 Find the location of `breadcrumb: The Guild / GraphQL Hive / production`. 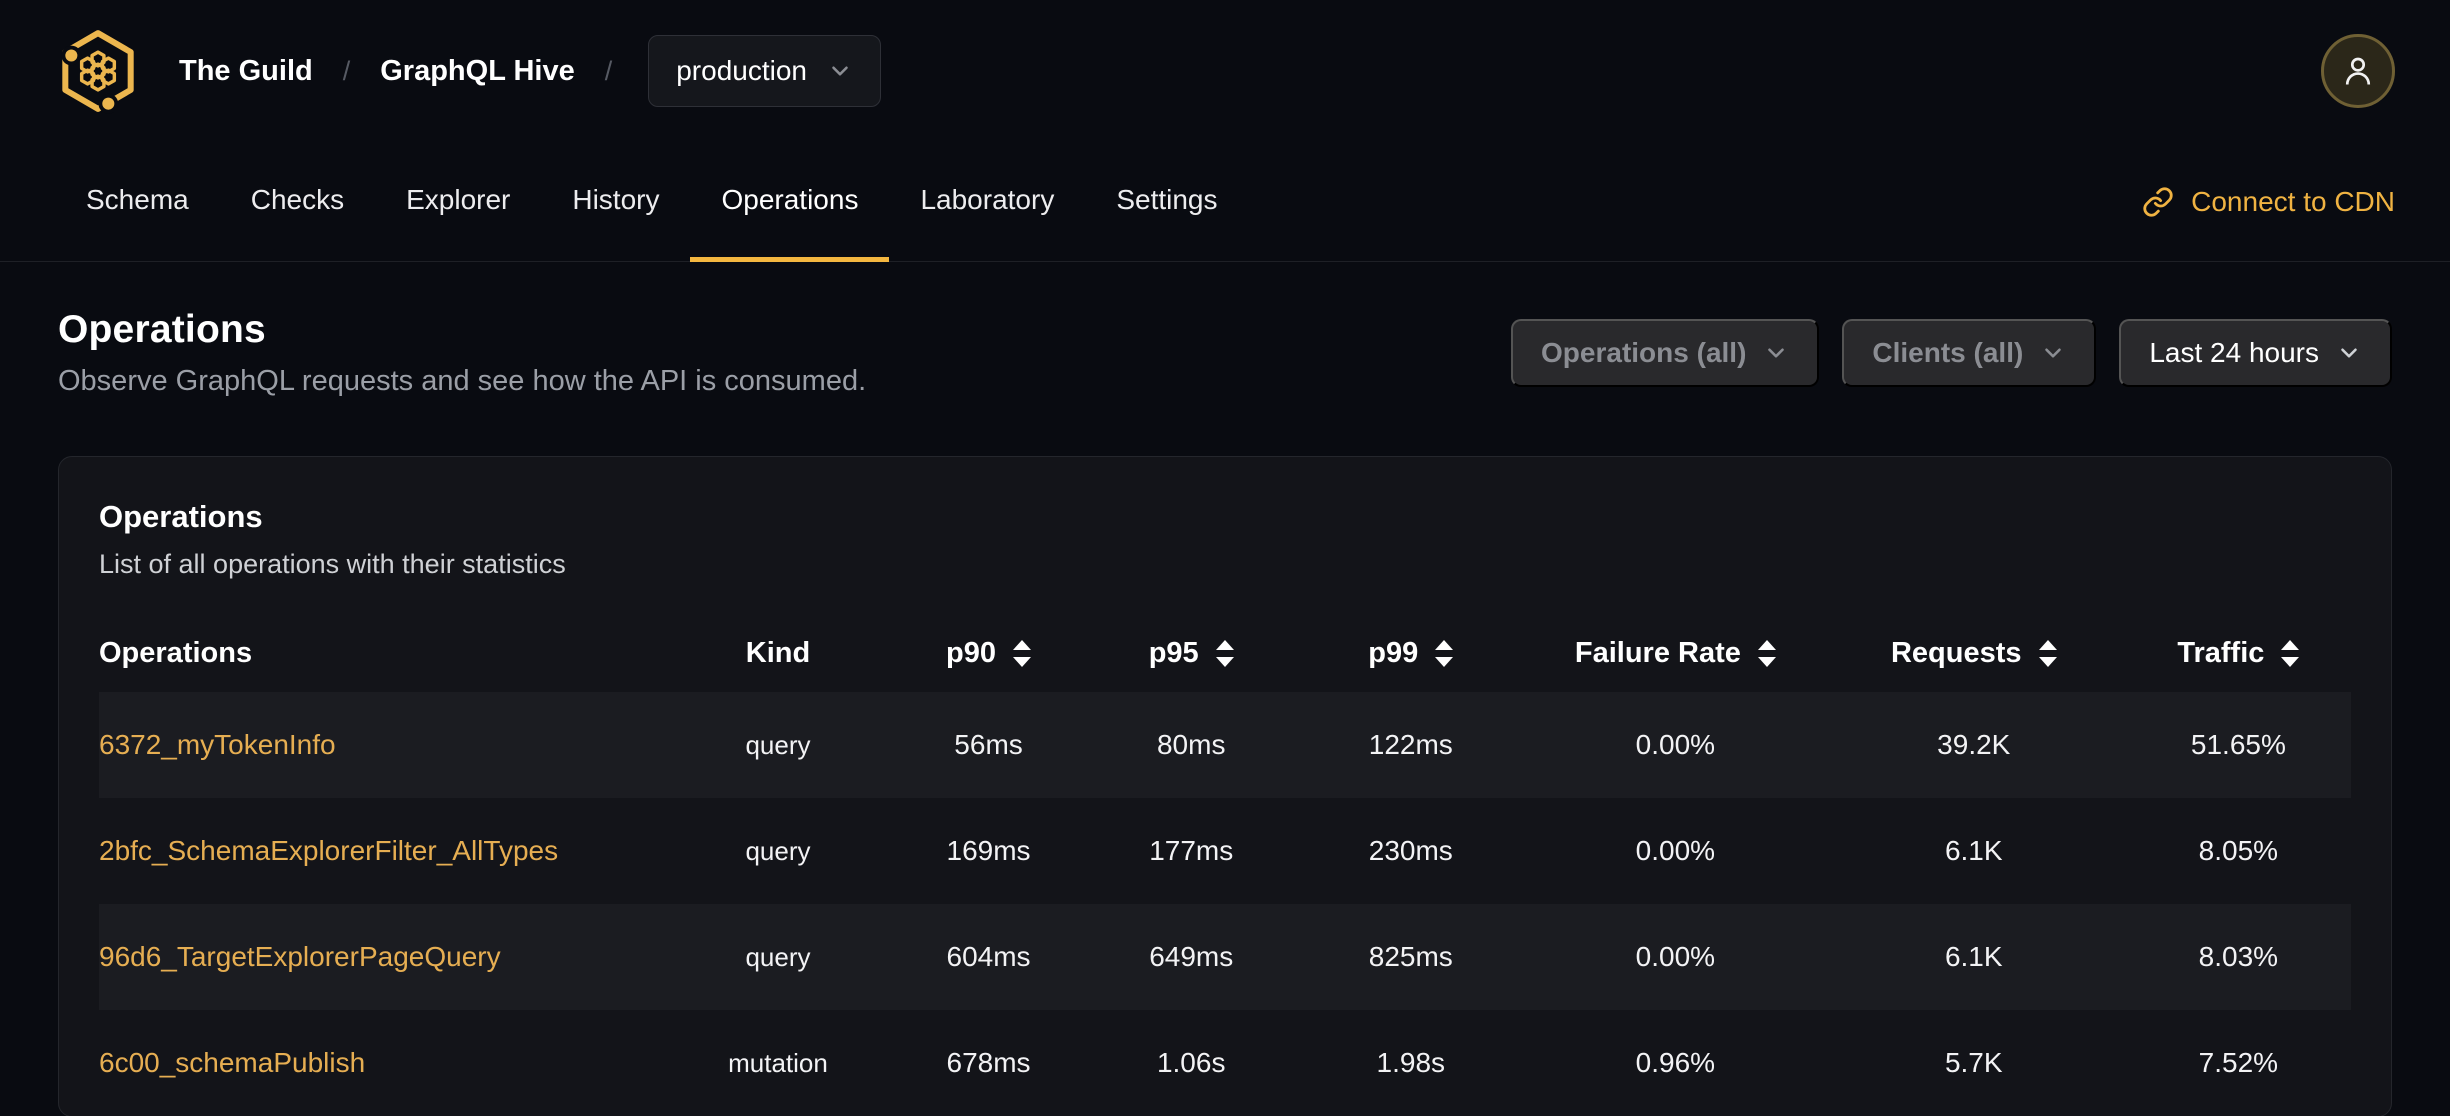

breadcrumb: The Guild / GraphQL Hive / production is located at coordinates (530, 71).